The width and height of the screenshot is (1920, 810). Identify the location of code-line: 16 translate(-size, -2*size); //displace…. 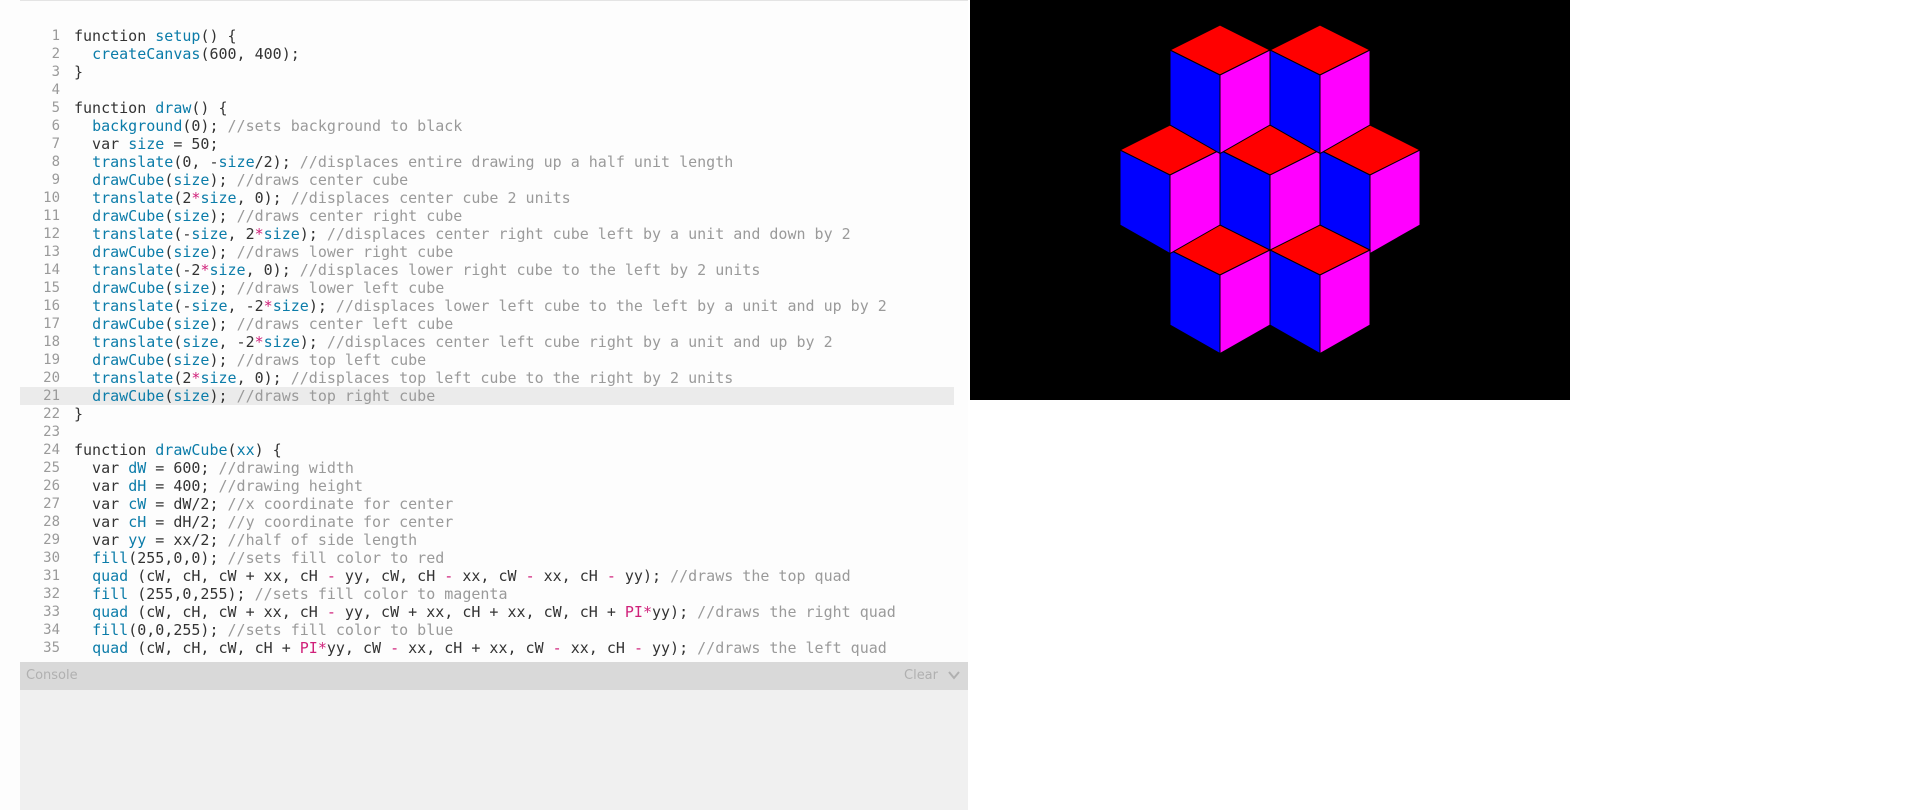
(487, 306).